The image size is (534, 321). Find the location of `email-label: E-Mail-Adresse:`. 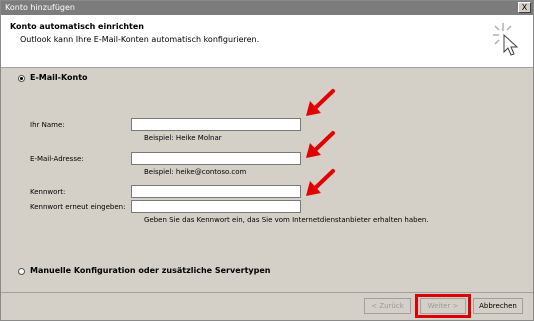

email-label: E-Mail-Adresse: is located at coordinates (57, 159).